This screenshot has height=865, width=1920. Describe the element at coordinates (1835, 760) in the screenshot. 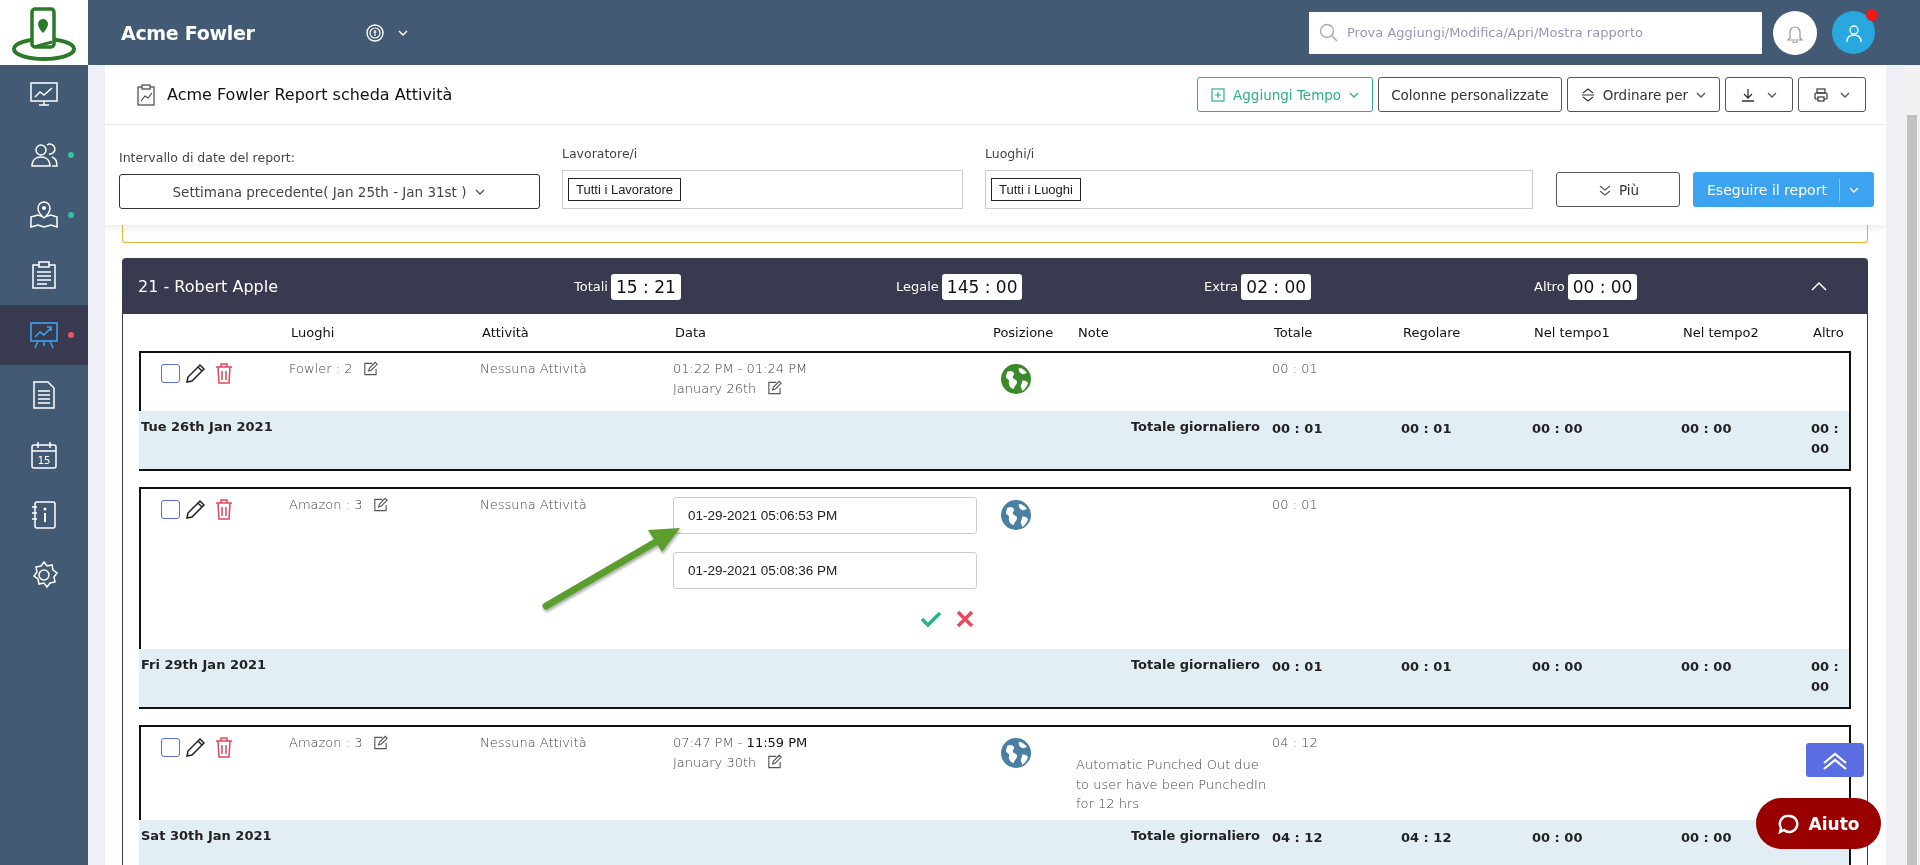

I see `scroll-to-top-button` at that location.